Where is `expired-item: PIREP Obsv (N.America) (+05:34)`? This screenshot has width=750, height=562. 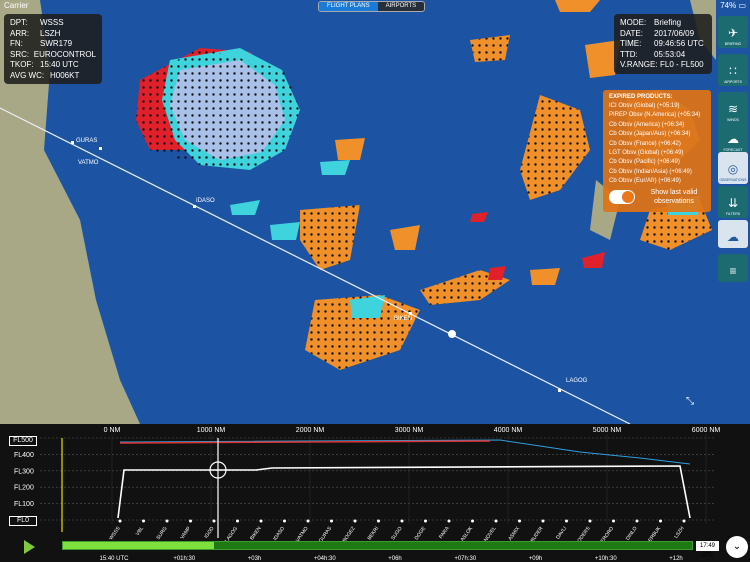 expired-item: PIREP Obsv (N.America) (+05:34) is located at coordinates (655, 115).